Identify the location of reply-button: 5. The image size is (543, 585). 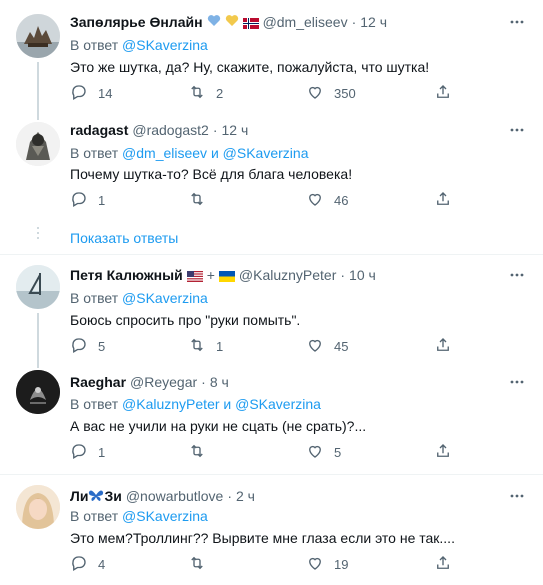
(87, 346).